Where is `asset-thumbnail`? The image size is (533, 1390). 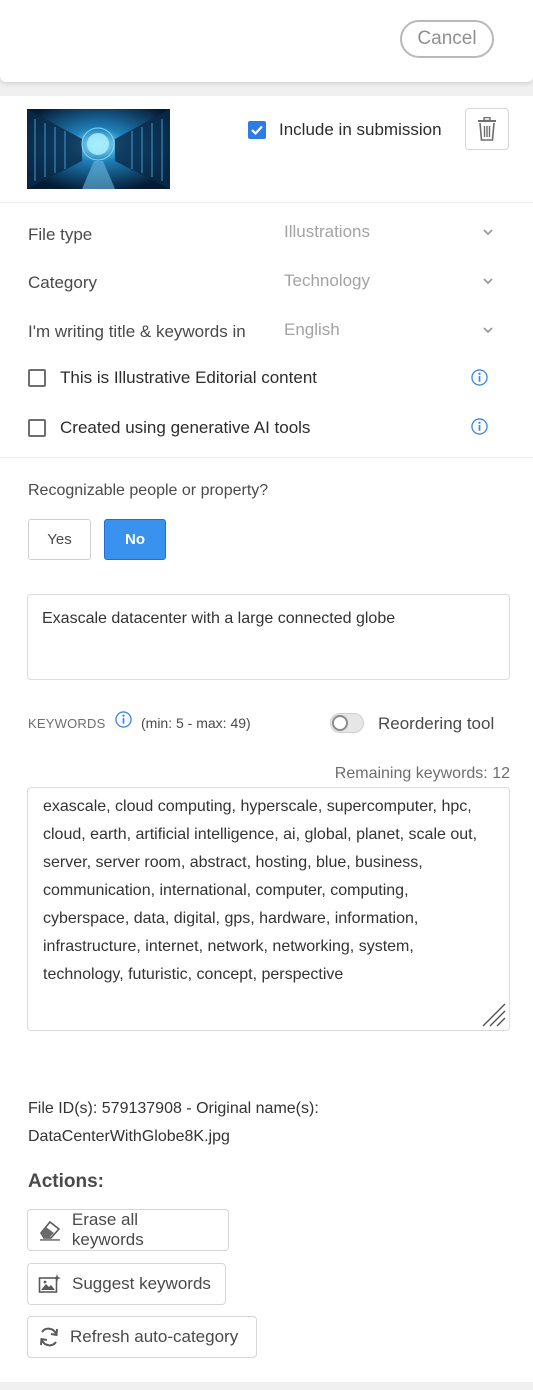
asset-thumbnail is located at coordinates (98, 149).